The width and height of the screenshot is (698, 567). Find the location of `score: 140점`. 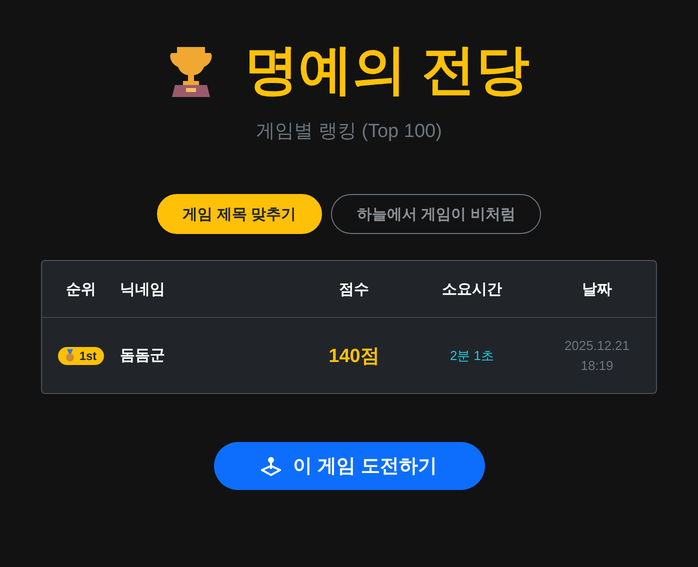

score: 140점 is located at coordinates (354, 356).